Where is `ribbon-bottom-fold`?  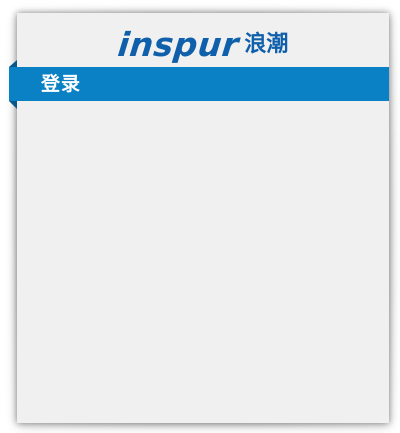 ribbon-bottom-fold is located at coordinates (13, 105).